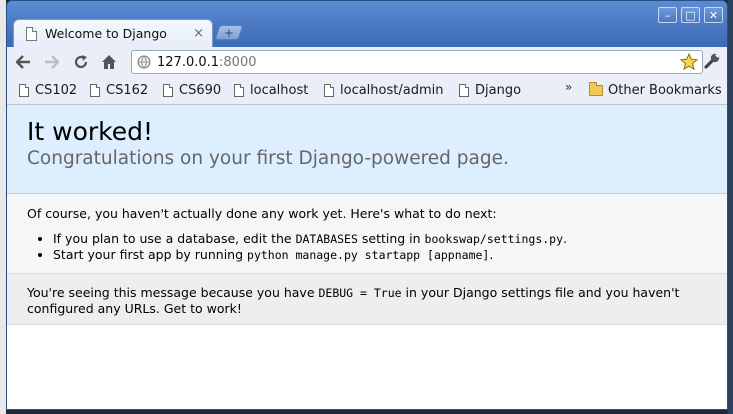  What do you see at coordinates (667, 15) in the screenshot?
I see `minimize-button: –` at bounding box center [667, 15].